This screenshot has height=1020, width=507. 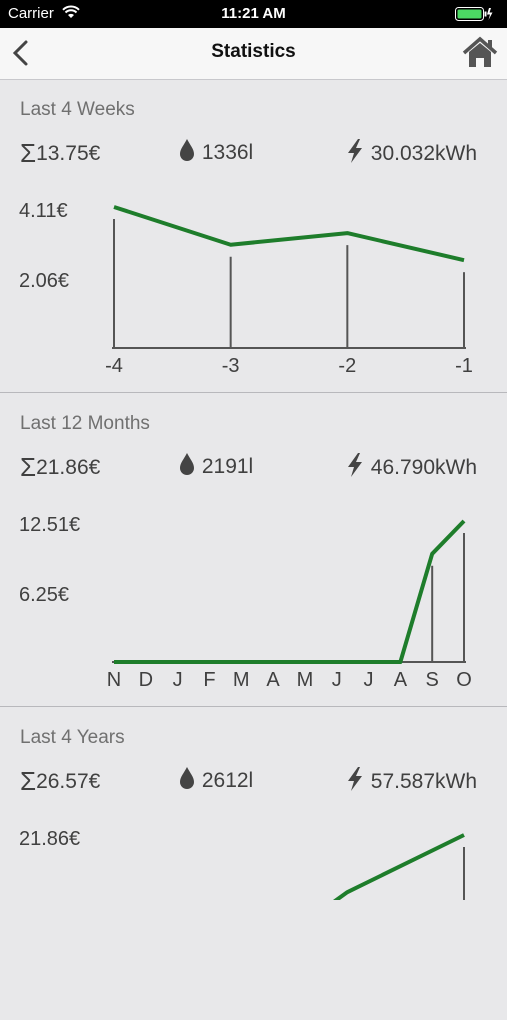 I want to click on x-tick-label: S, so click(x=432, y=680).